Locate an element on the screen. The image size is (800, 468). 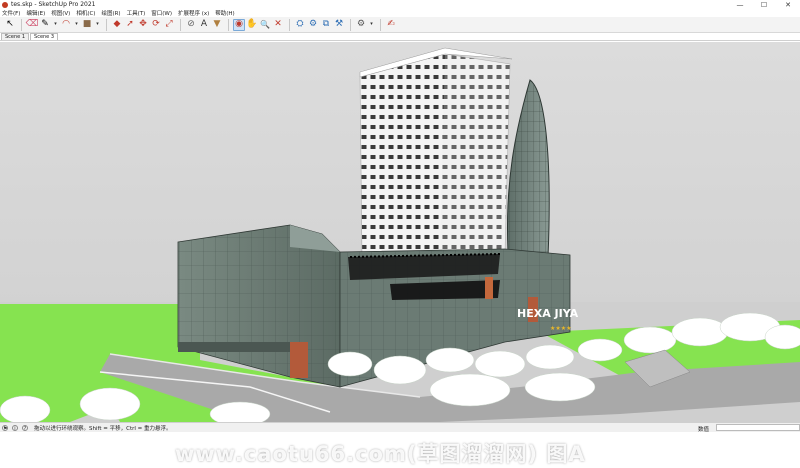
pan-tool: ✋ is located at coordinates (252, 25).